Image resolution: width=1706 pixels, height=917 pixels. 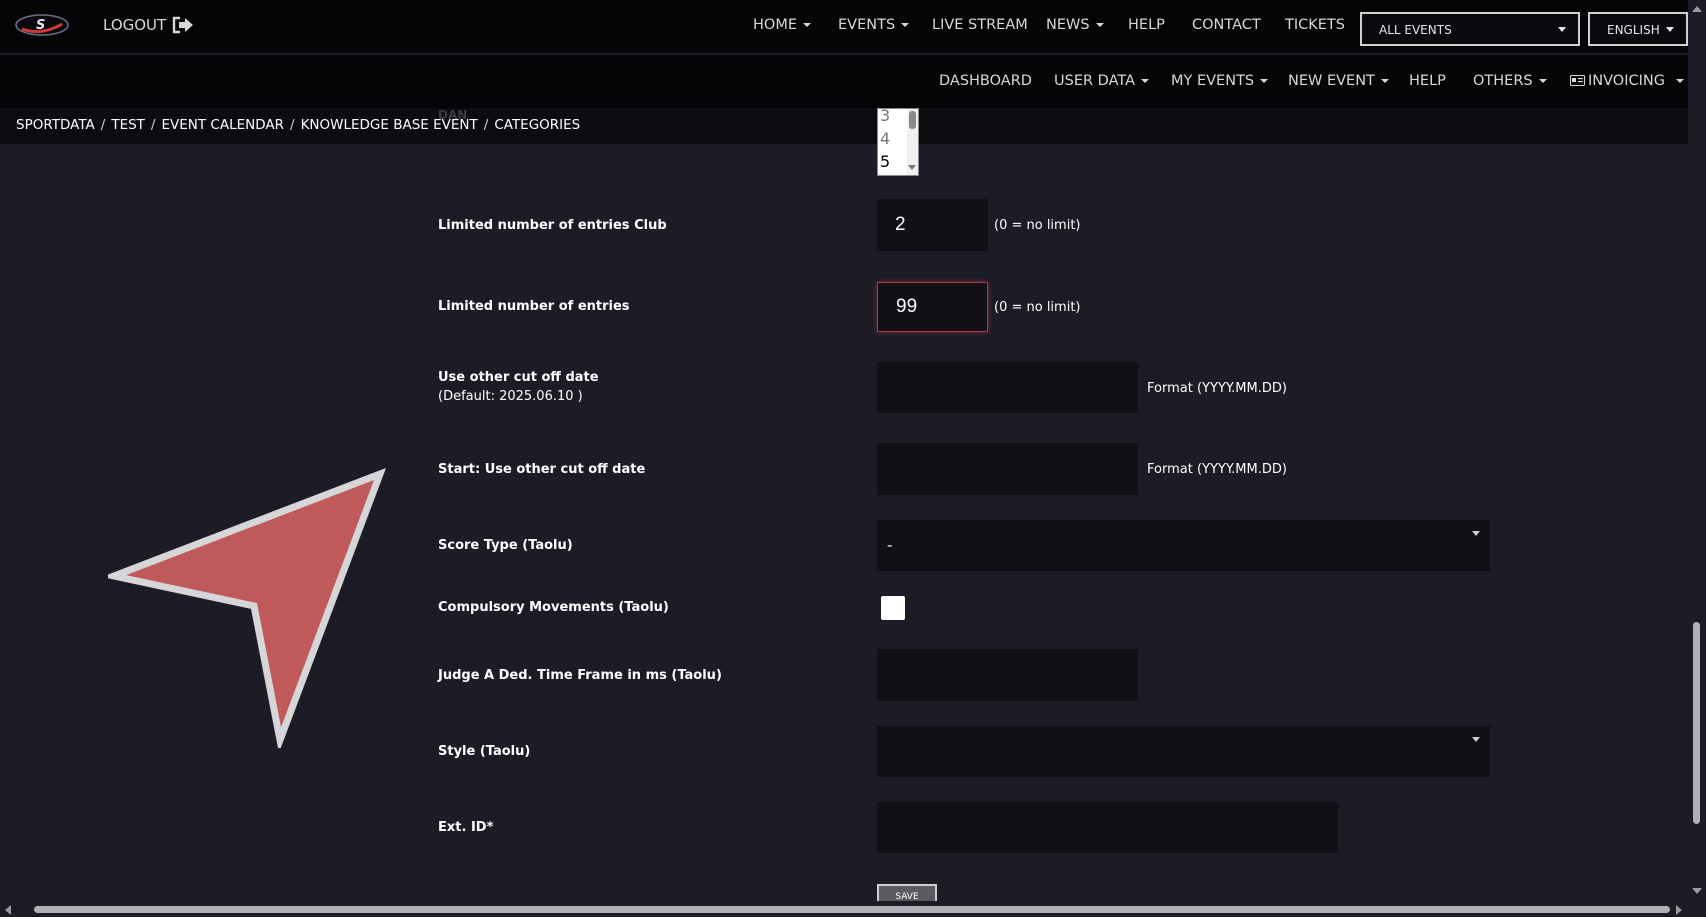 What do you see at coordinates (985, 81) in the screenshot?
I see `nav-dashboard: DASHBOARD` at bounding box center [985, 81].